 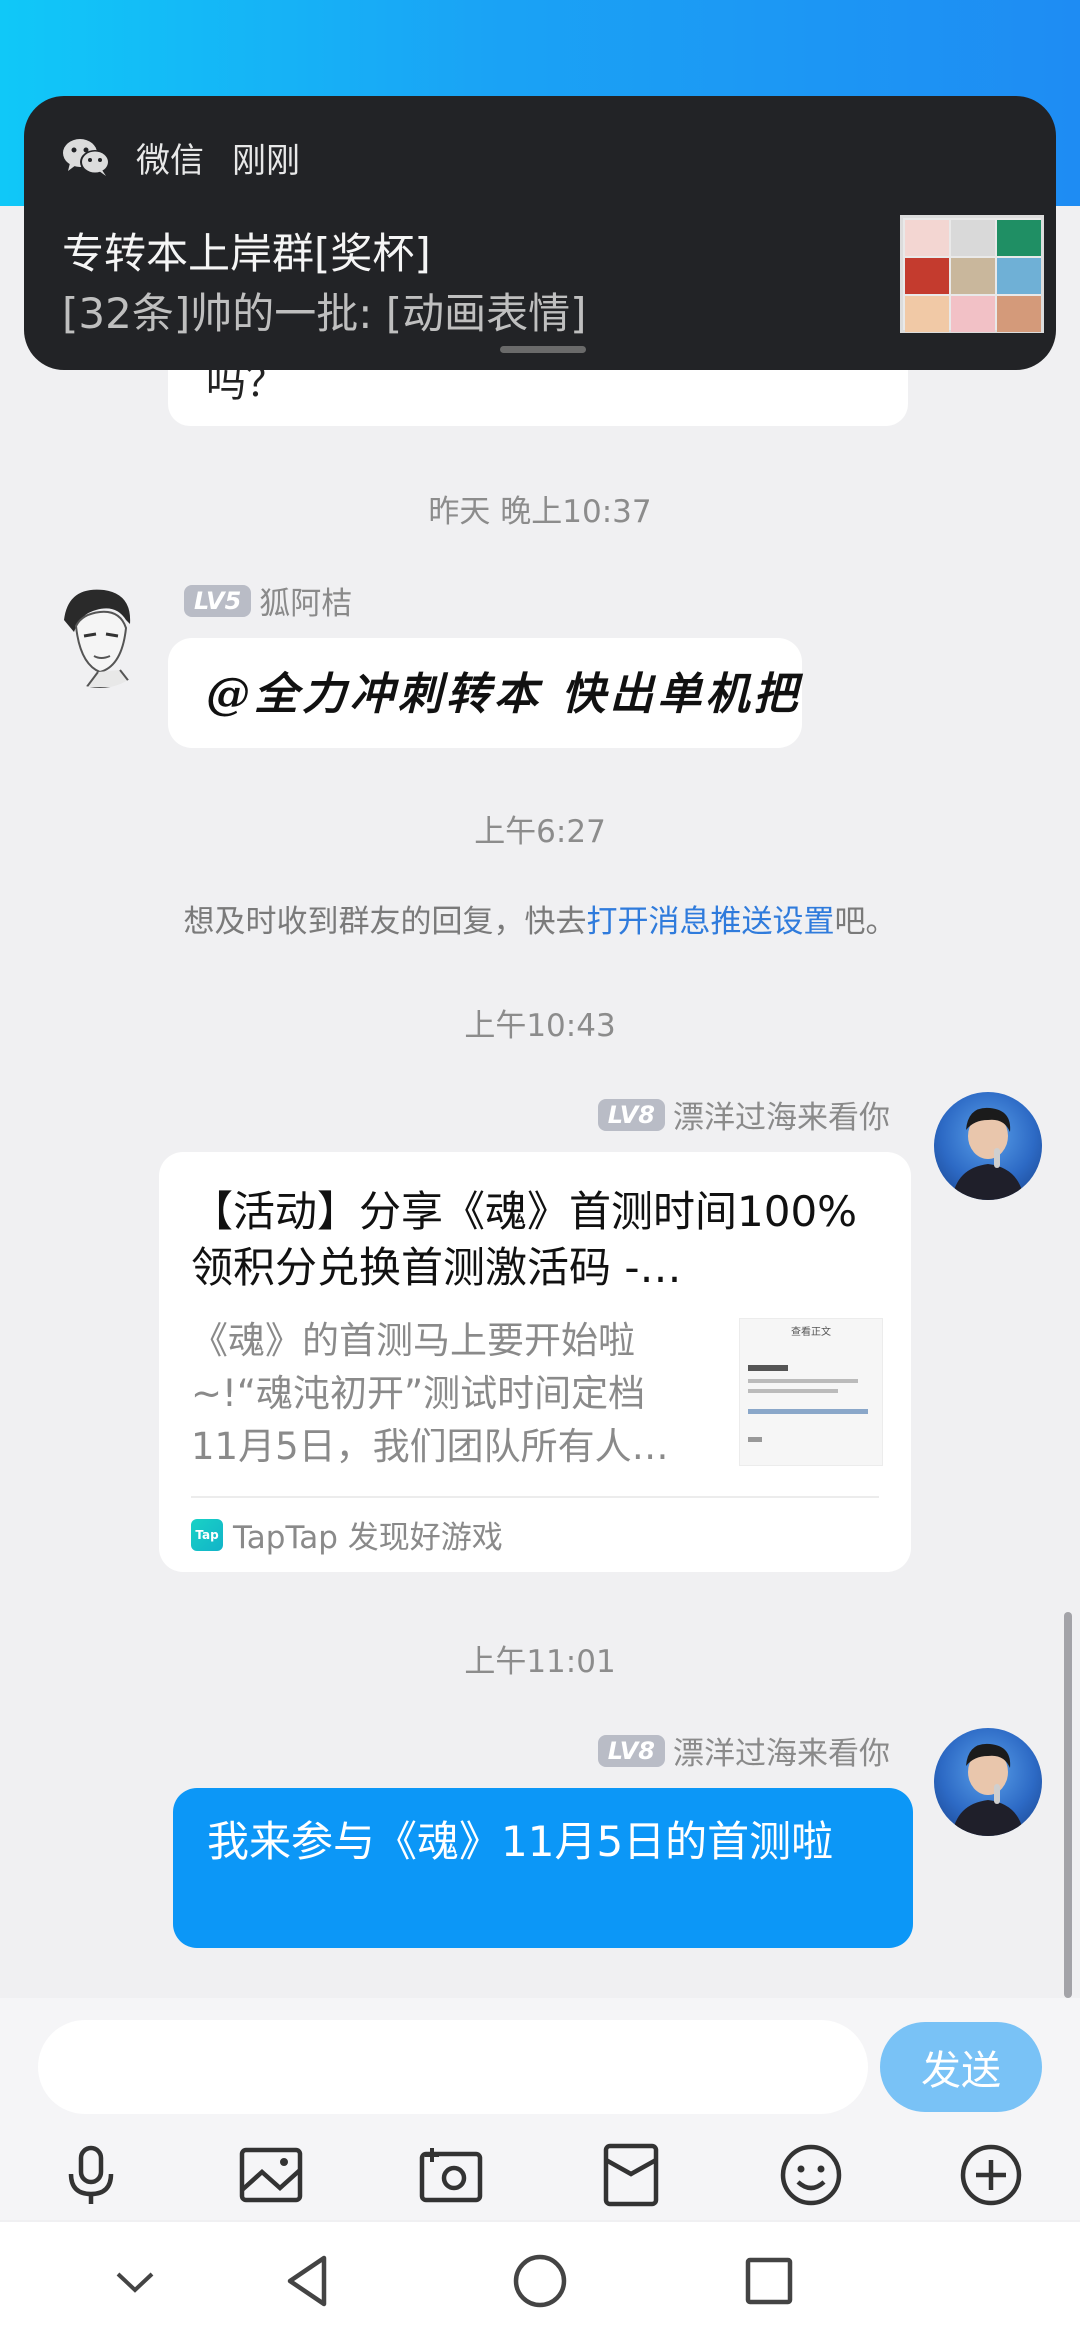 What do you see at coordinates (87, 157) in the screenshot?
I see `wechat-icon` at bounding box center [87, 157].